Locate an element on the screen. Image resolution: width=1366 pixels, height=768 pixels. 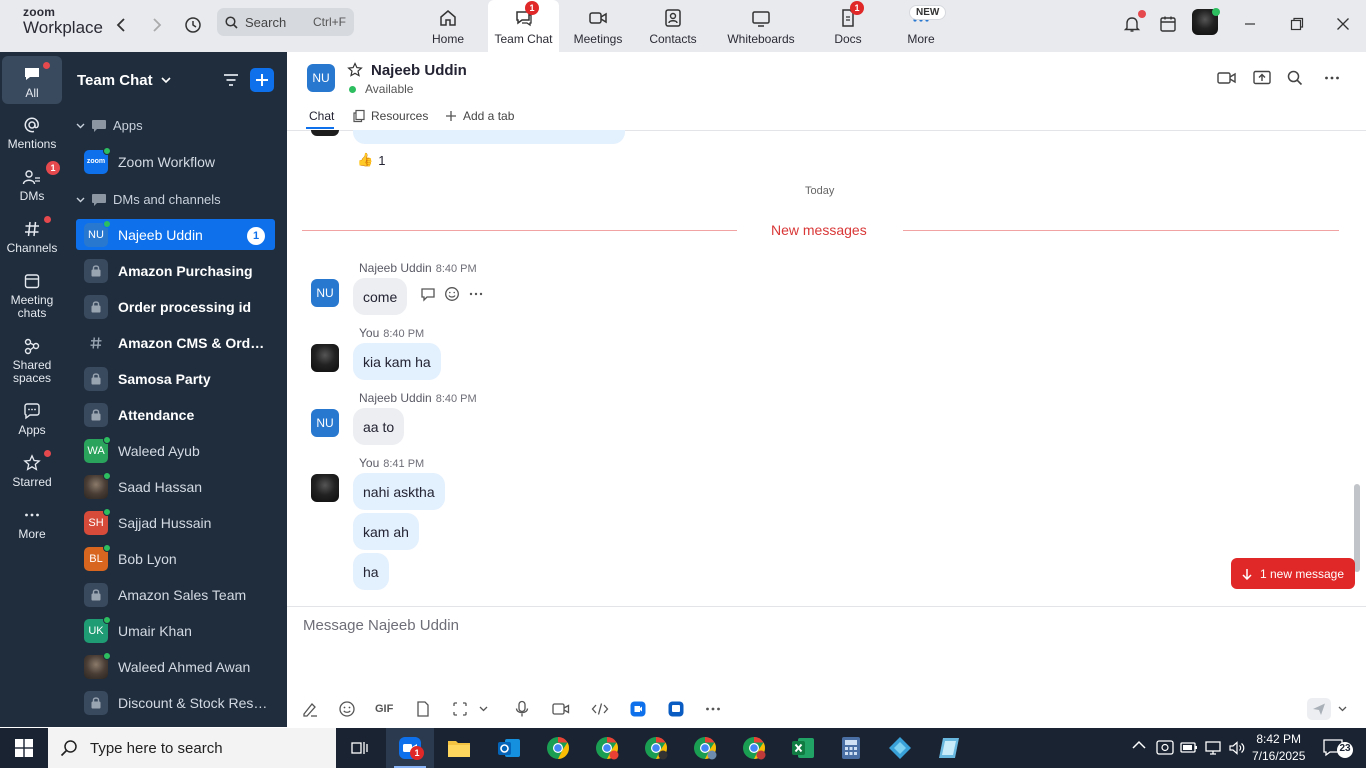
notification-bell-icon is located at coordinates (1133, 23).